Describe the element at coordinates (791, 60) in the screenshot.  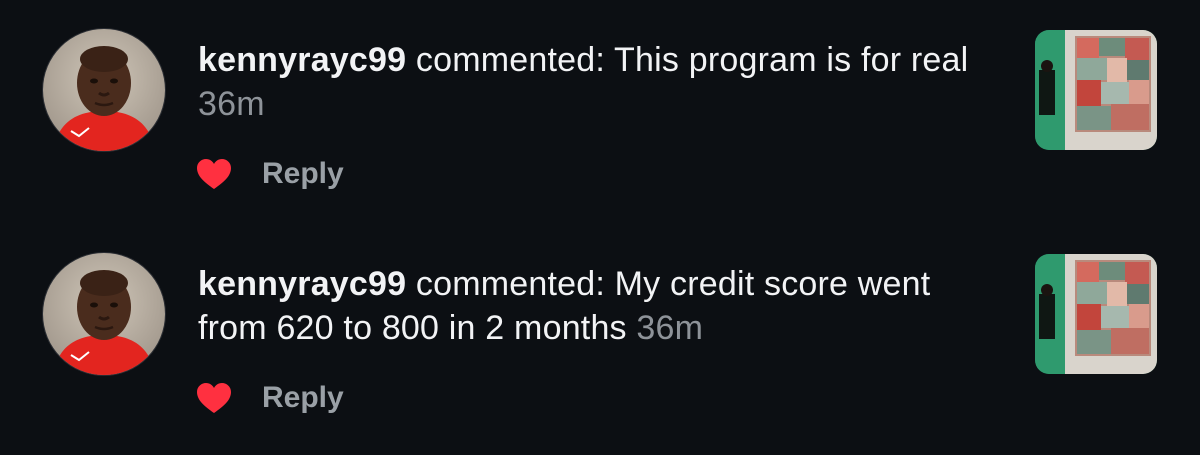
I see `comment-text: This program is for real` at that location.